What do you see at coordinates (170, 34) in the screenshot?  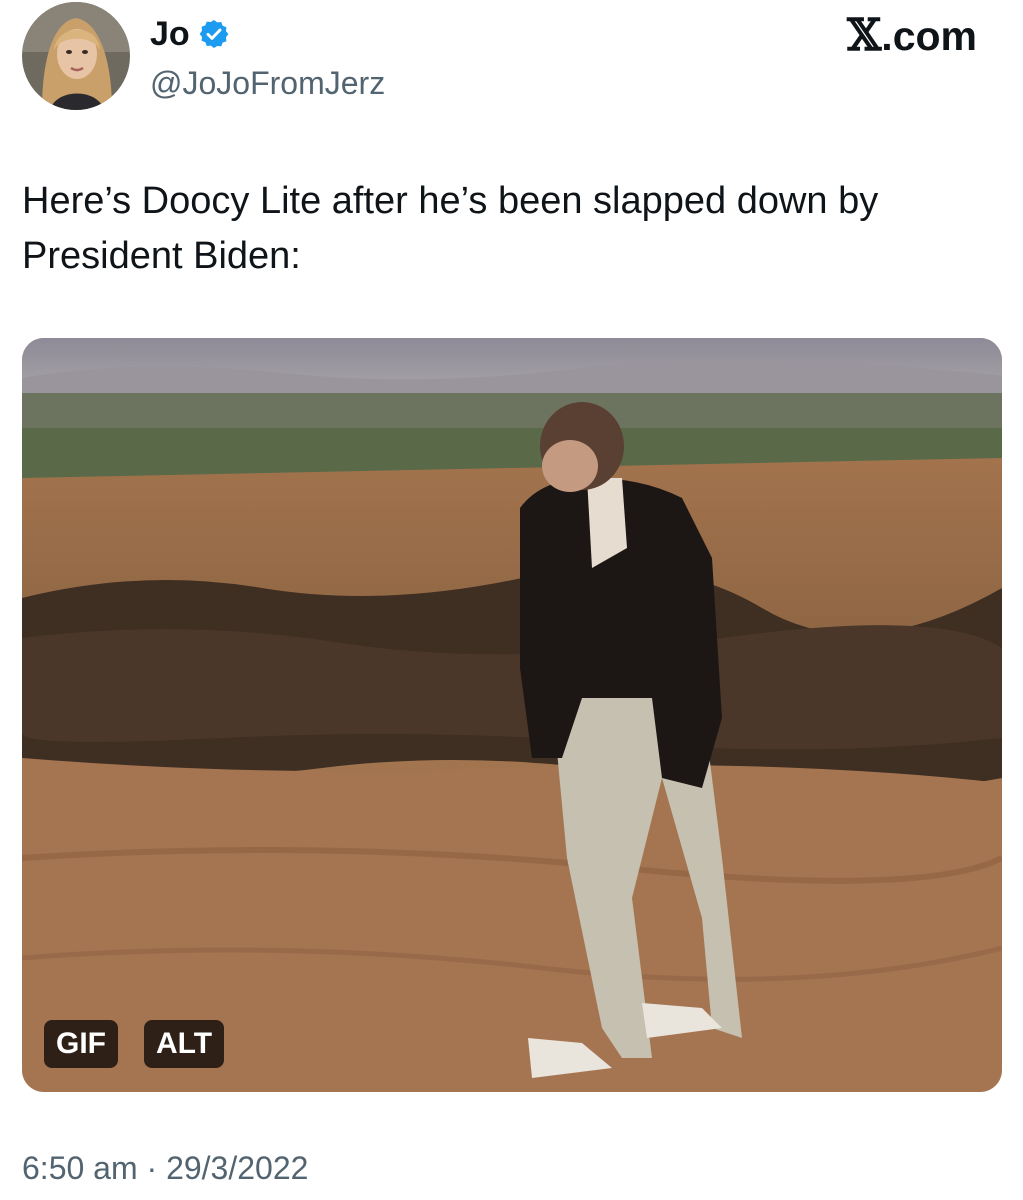 I see `display-name-text: Jo` at bounding box center [170, 34].